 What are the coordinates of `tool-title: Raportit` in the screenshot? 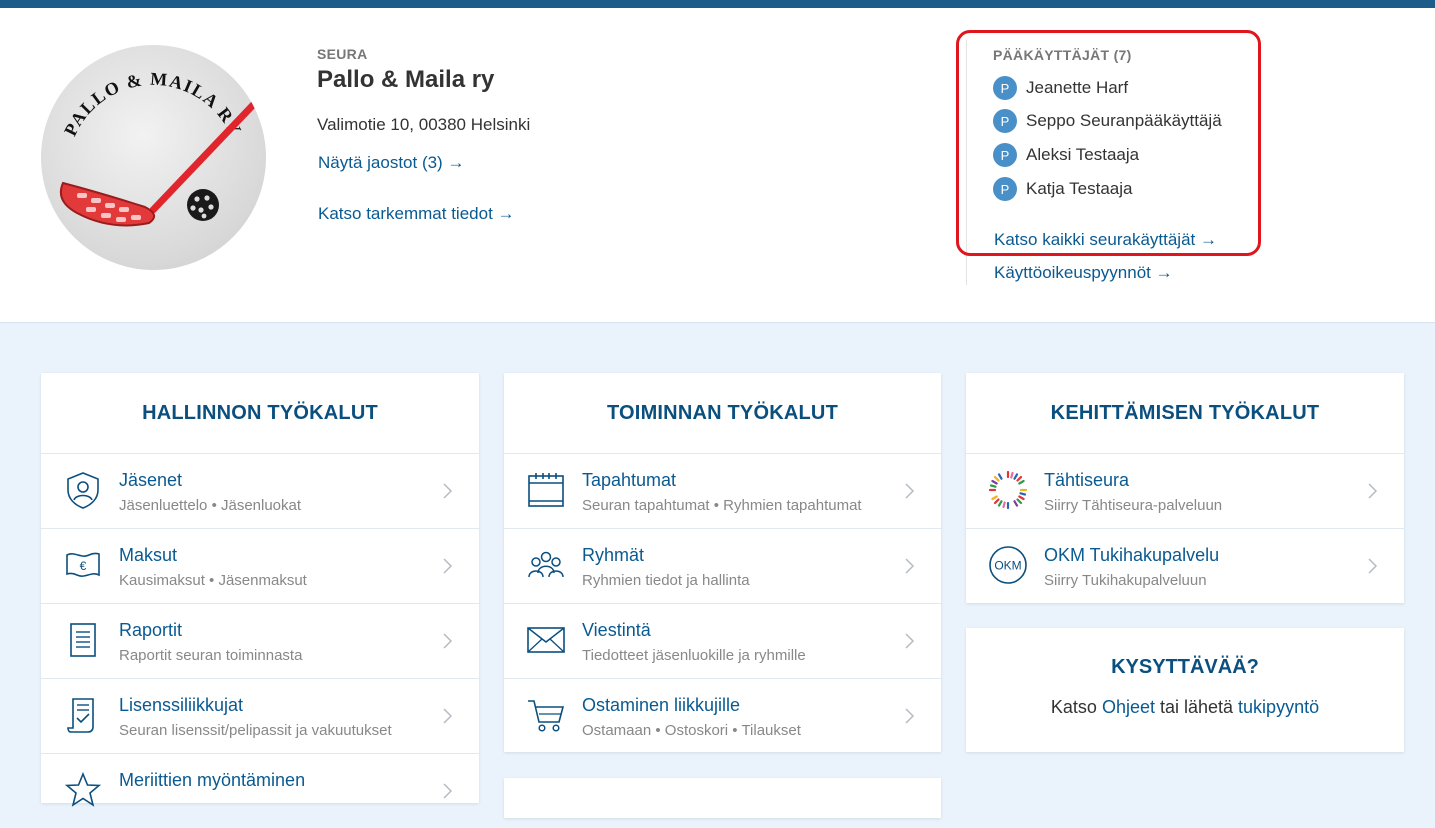 It's located at (151, 630).